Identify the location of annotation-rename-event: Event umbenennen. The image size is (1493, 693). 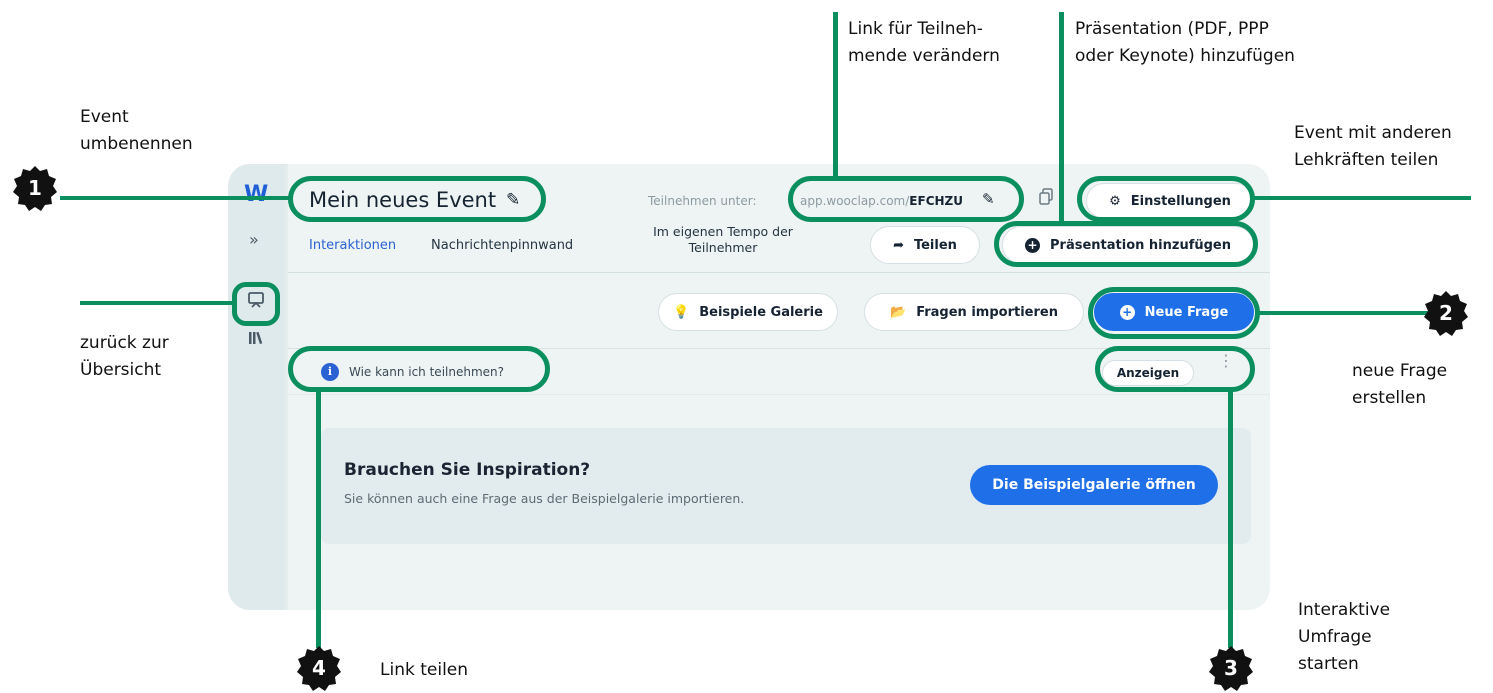
(136, 130).